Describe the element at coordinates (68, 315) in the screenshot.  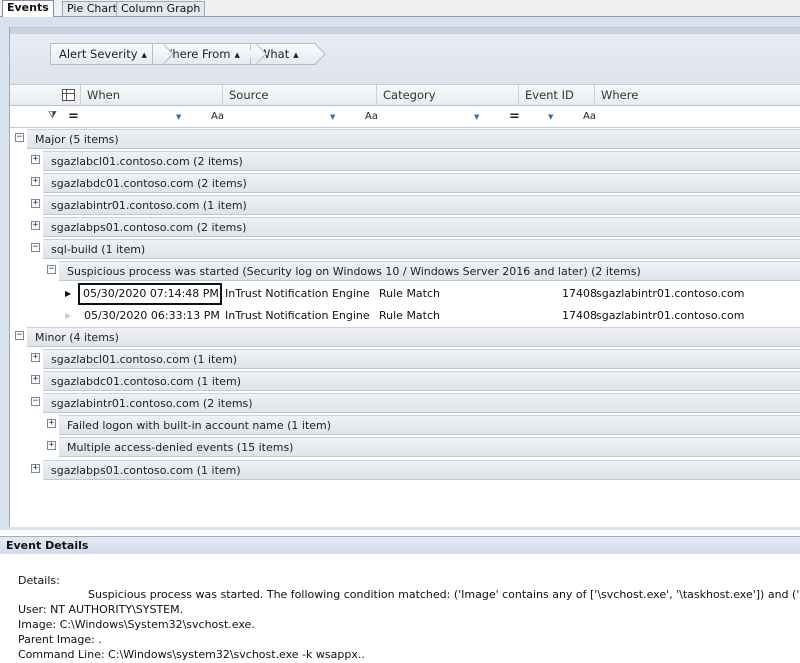
I see `row-indicator-icon: ▶` at that location.